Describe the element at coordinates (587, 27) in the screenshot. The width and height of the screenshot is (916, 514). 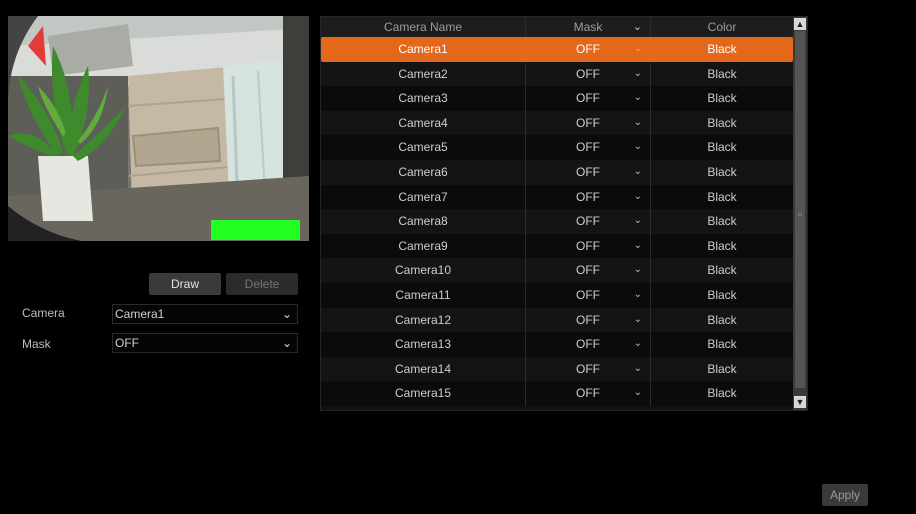
I see `column-header-mask: Mask ⌄` at that location.